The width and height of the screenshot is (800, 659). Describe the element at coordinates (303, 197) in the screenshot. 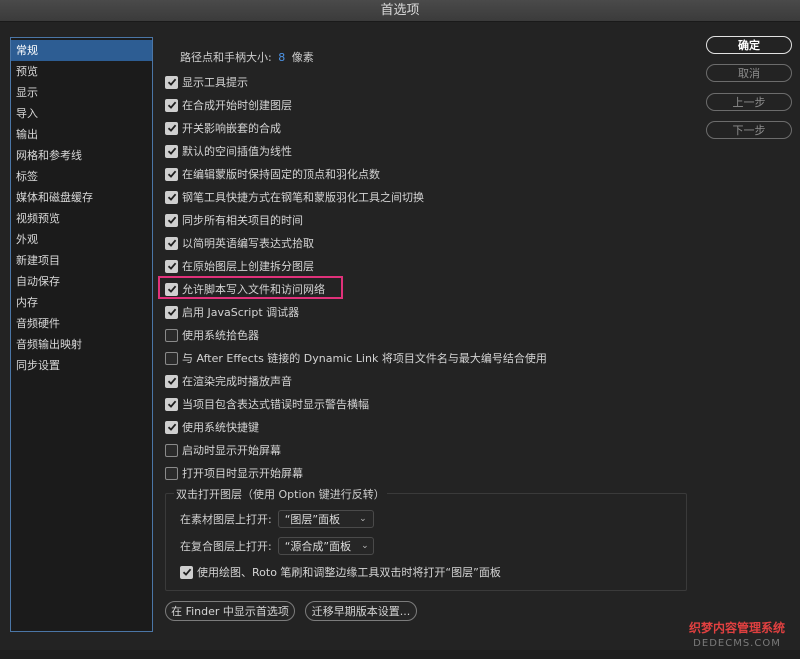

I see `option-label: 钢笔工具快捷方式在钢笔和蒙版羽化工具之间切换` at that location.